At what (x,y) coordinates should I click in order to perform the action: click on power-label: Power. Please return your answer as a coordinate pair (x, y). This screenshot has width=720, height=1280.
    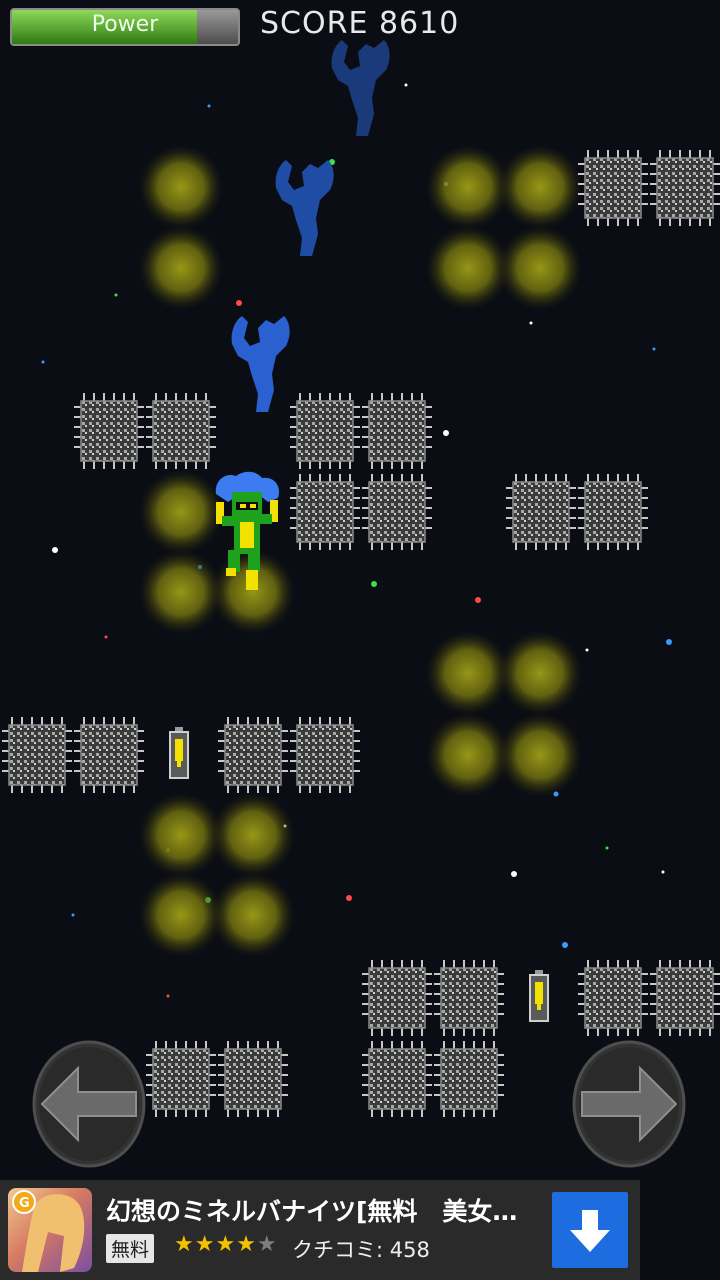
    Looking at the image, I should click on (125, 24).